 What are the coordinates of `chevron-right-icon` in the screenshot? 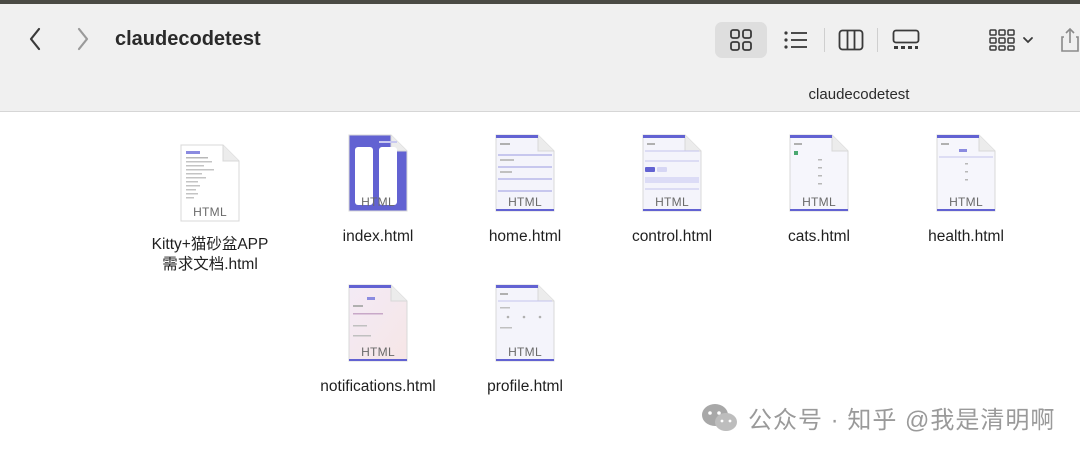 It's located at (83, 39).